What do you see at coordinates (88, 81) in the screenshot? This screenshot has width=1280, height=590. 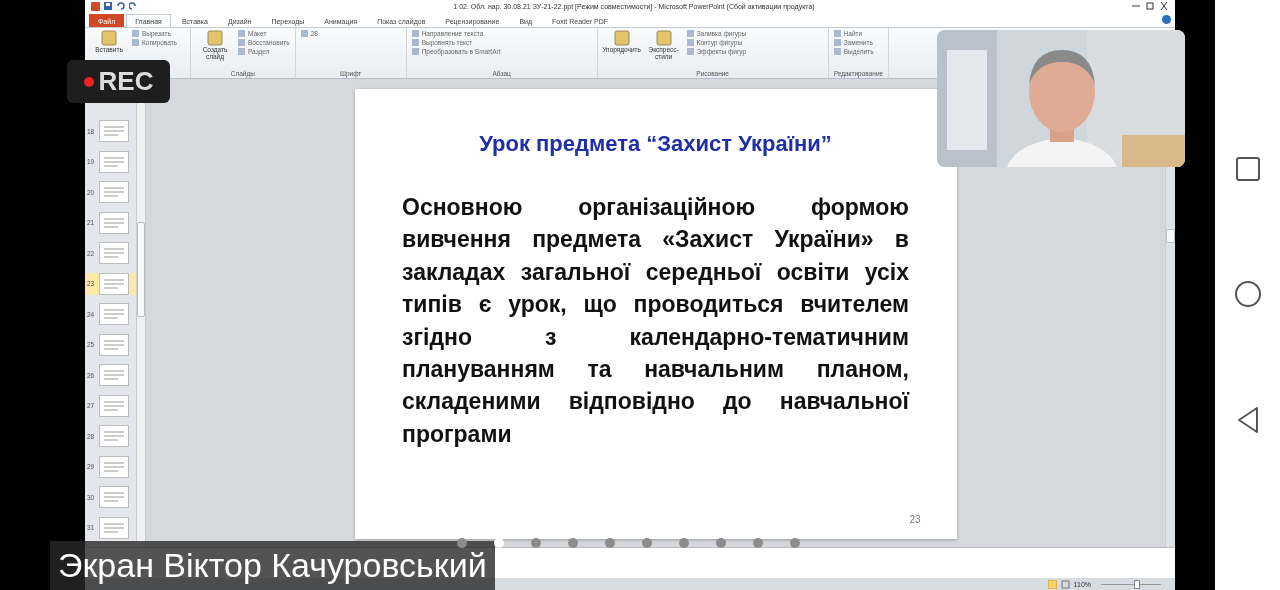 I see `record-dot-icon` at bounding box center [88, 81].